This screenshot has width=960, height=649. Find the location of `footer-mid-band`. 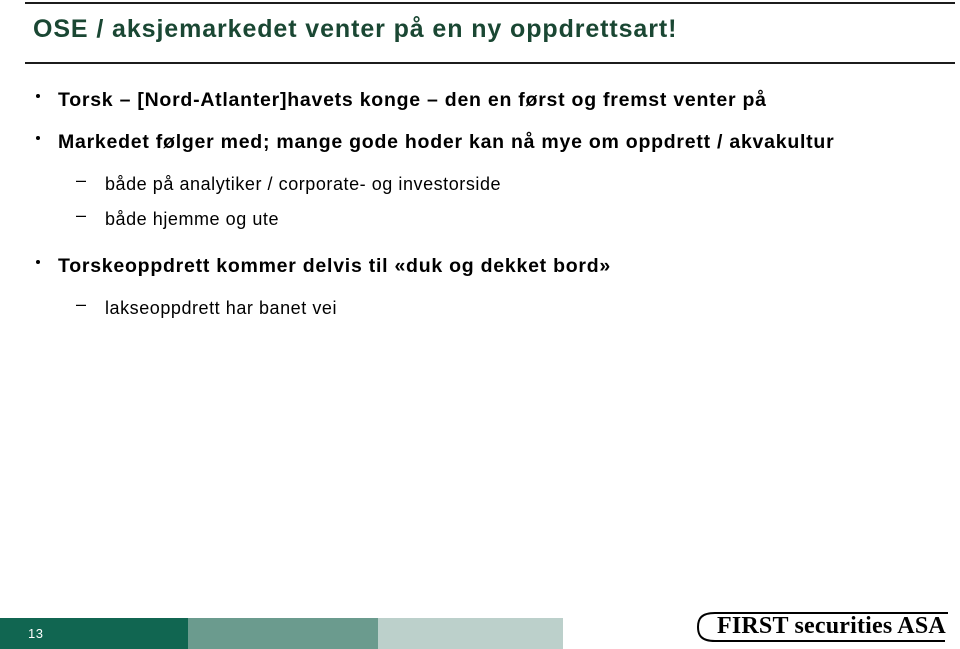

footer-mid-band is located at coordinates (283, 633).